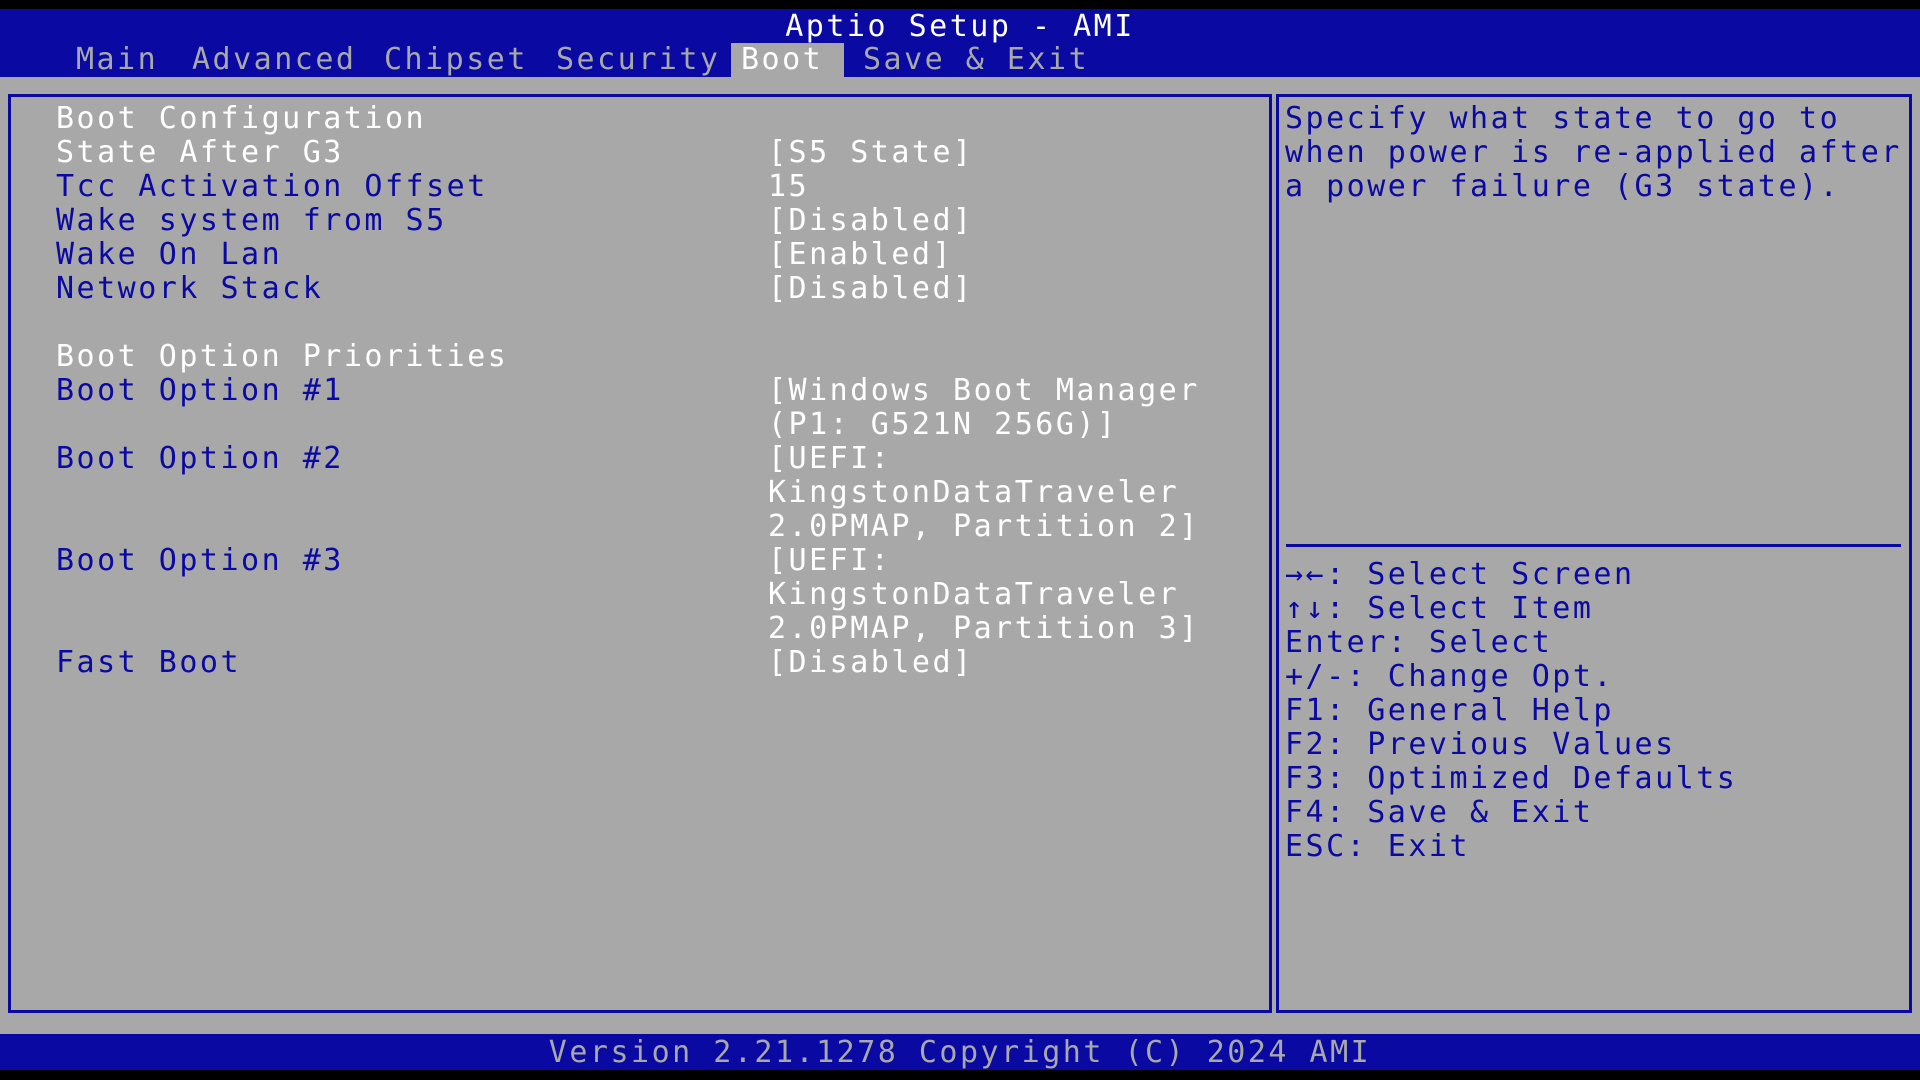 This screenshot has height=1080, width=1920. What do you see at coordinates (984, 629) in the screenshot?
I see `boot-option-3-value-line-3: 2.0PMAP, Partition 3]` at bounding box center [984, 629].